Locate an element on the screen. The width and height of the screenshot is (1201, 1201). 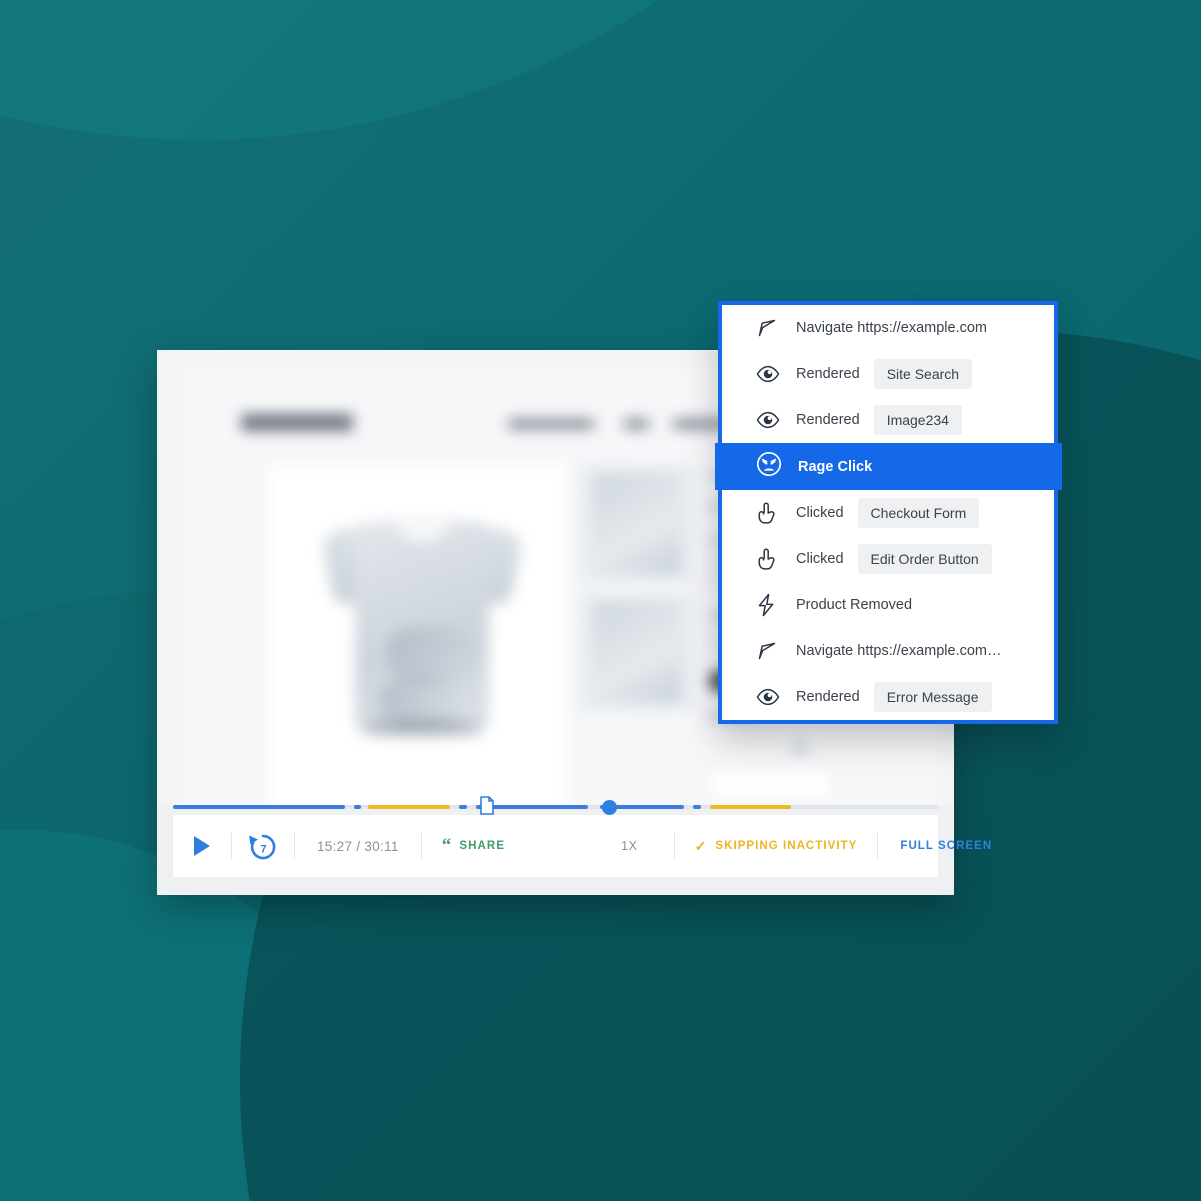
skip-inactivity-toggle: ✓ SKIPPING INACTIVITY is located at coordinates (776, 846).